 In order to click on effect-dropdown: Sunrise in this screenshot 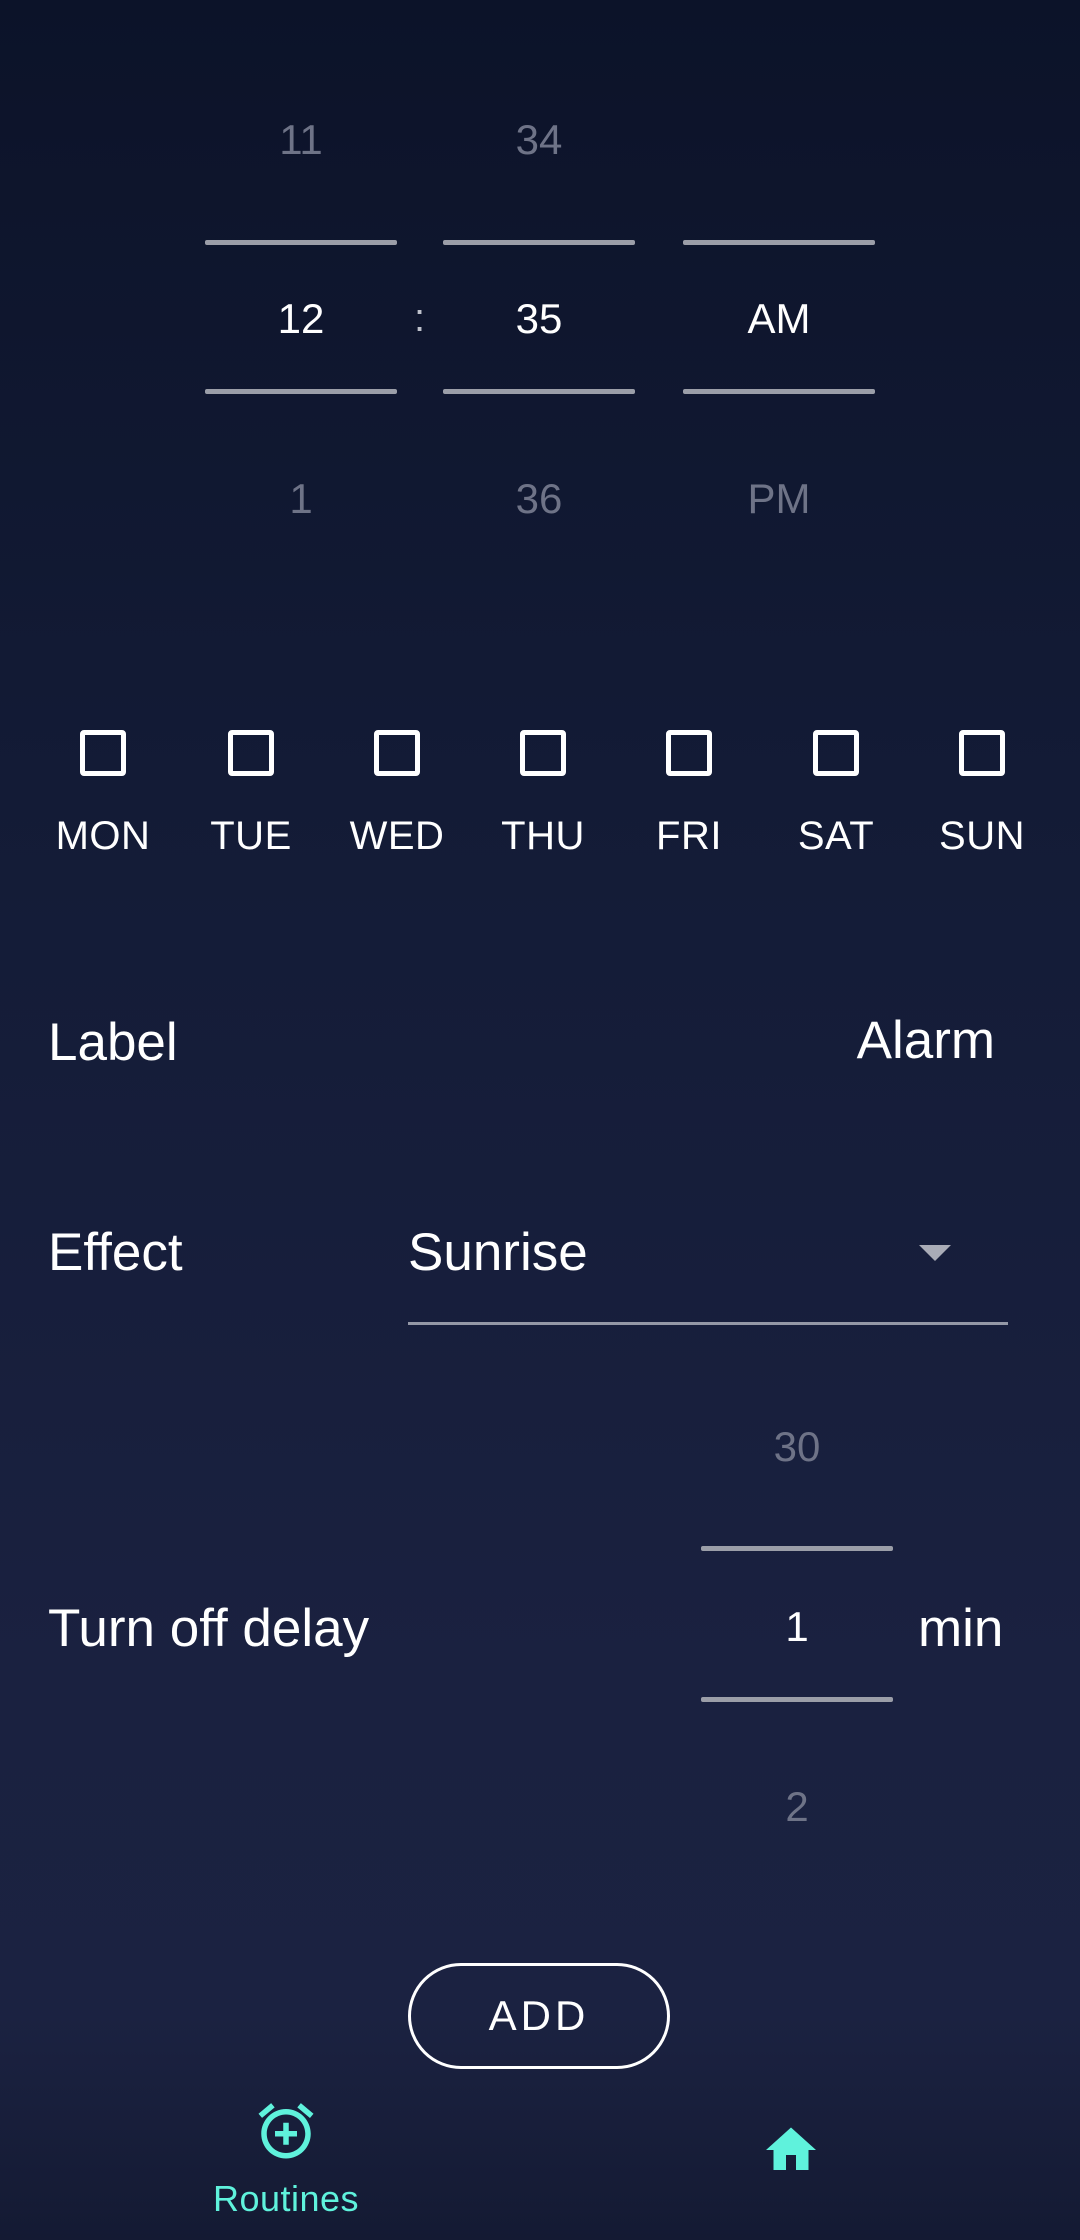, I will do `click(708, 1267)`.